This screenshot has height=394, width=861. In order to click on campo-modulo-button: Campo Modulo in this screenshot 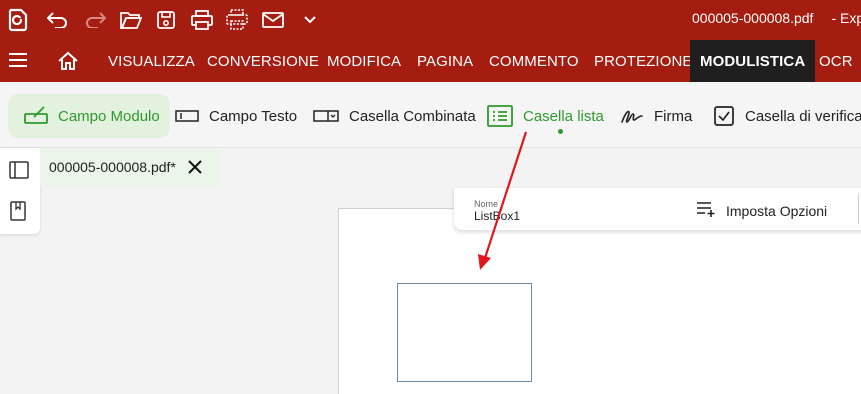, I will do `click(89, 116)`.